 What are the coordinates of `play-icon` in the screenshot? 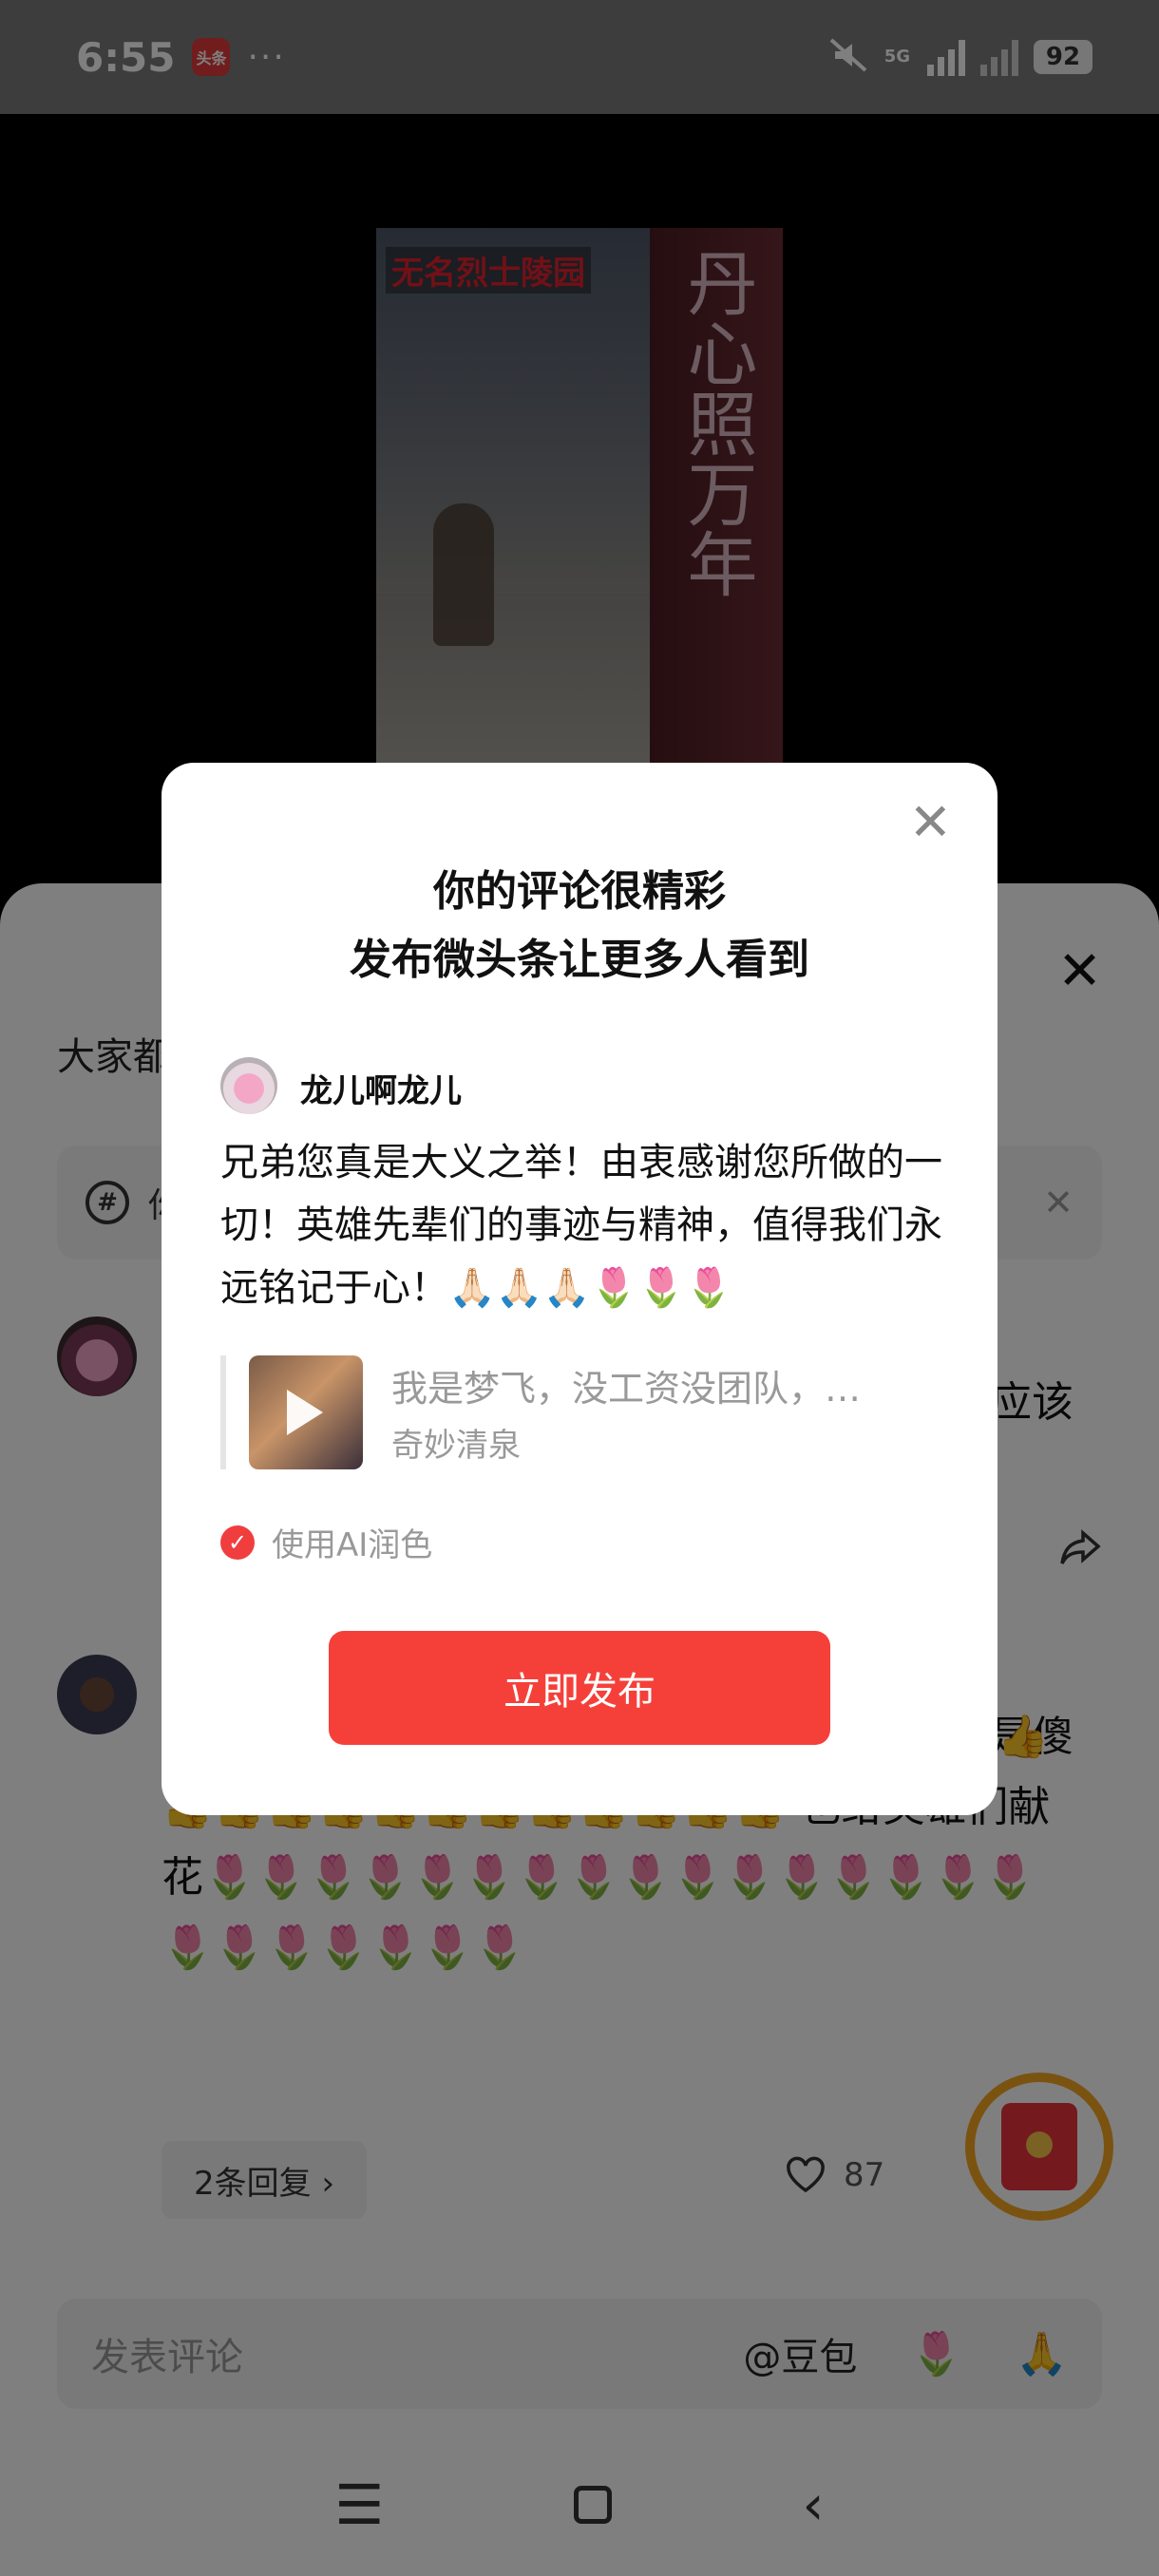 It's located at (305, 1412).